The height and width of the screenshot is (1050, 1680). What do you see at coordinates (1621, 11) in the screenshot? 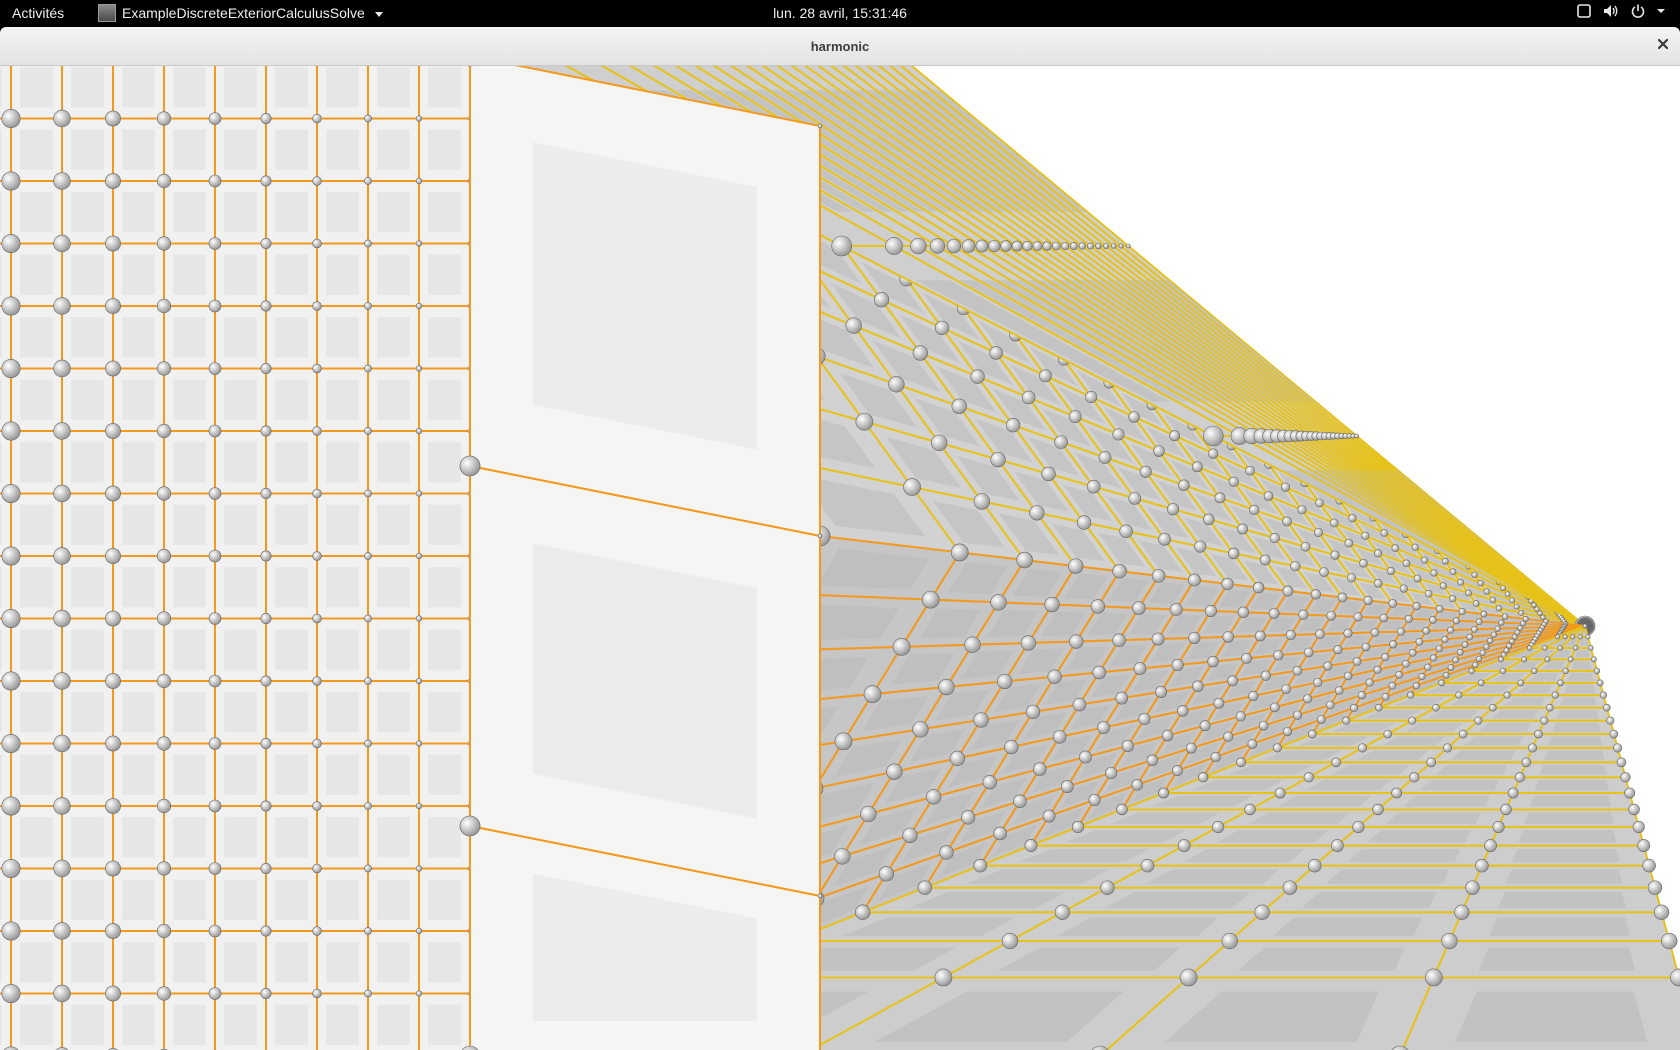
I see `system-tray` at bounding box center [1621, 11].